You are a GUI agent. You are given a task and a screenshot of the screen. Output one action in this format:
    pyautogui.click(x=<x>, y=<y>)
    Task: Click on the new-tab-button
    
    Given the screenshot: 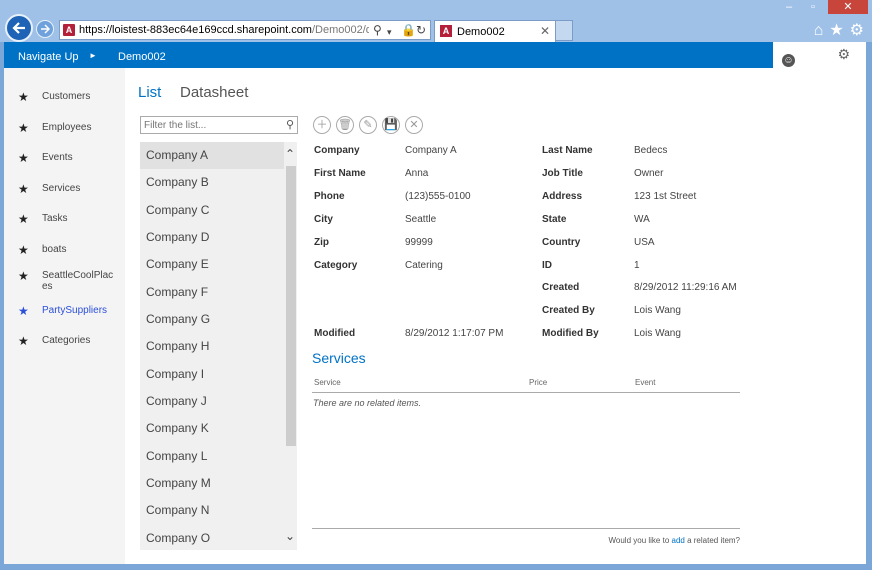 What is the action you would take?
    pyautogui.click(x=564, y=30)
    